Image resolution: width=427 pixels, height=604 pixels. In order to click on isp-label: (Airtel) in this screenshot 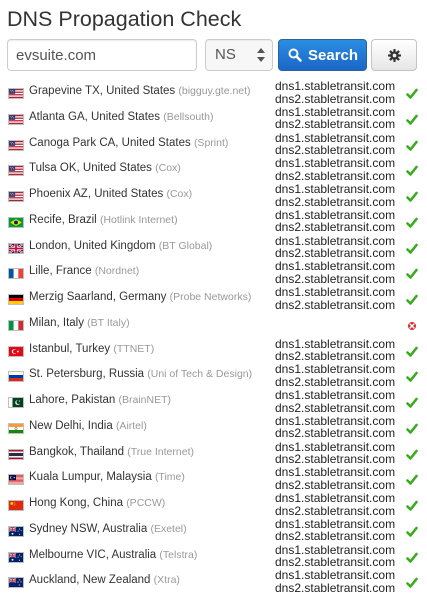, I will do `click(131, 425)`.